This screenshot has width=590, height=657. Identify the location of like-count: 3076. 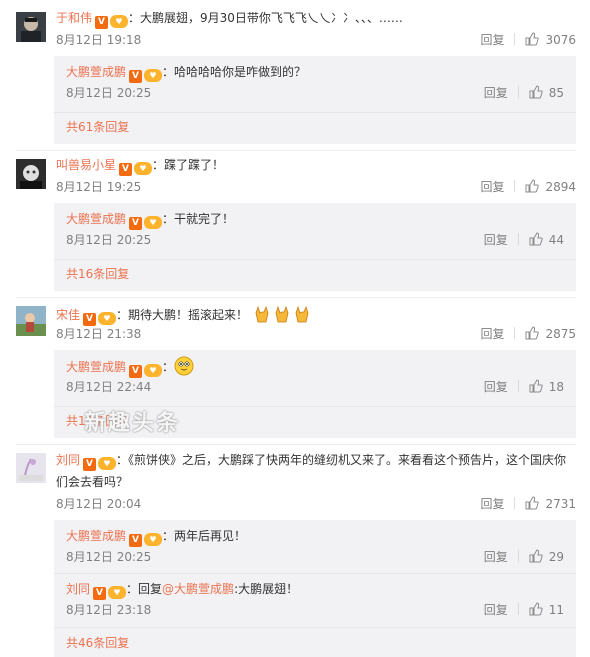
(560, 40).